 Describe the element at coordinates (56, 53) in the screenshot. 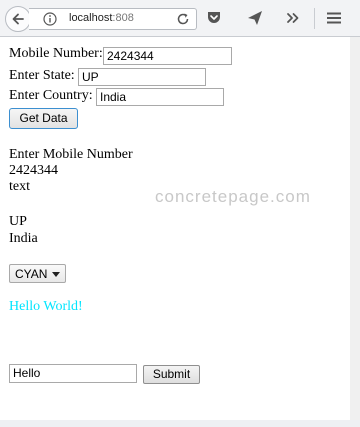

I see `mobile-label: Mobile Number:` at that location.